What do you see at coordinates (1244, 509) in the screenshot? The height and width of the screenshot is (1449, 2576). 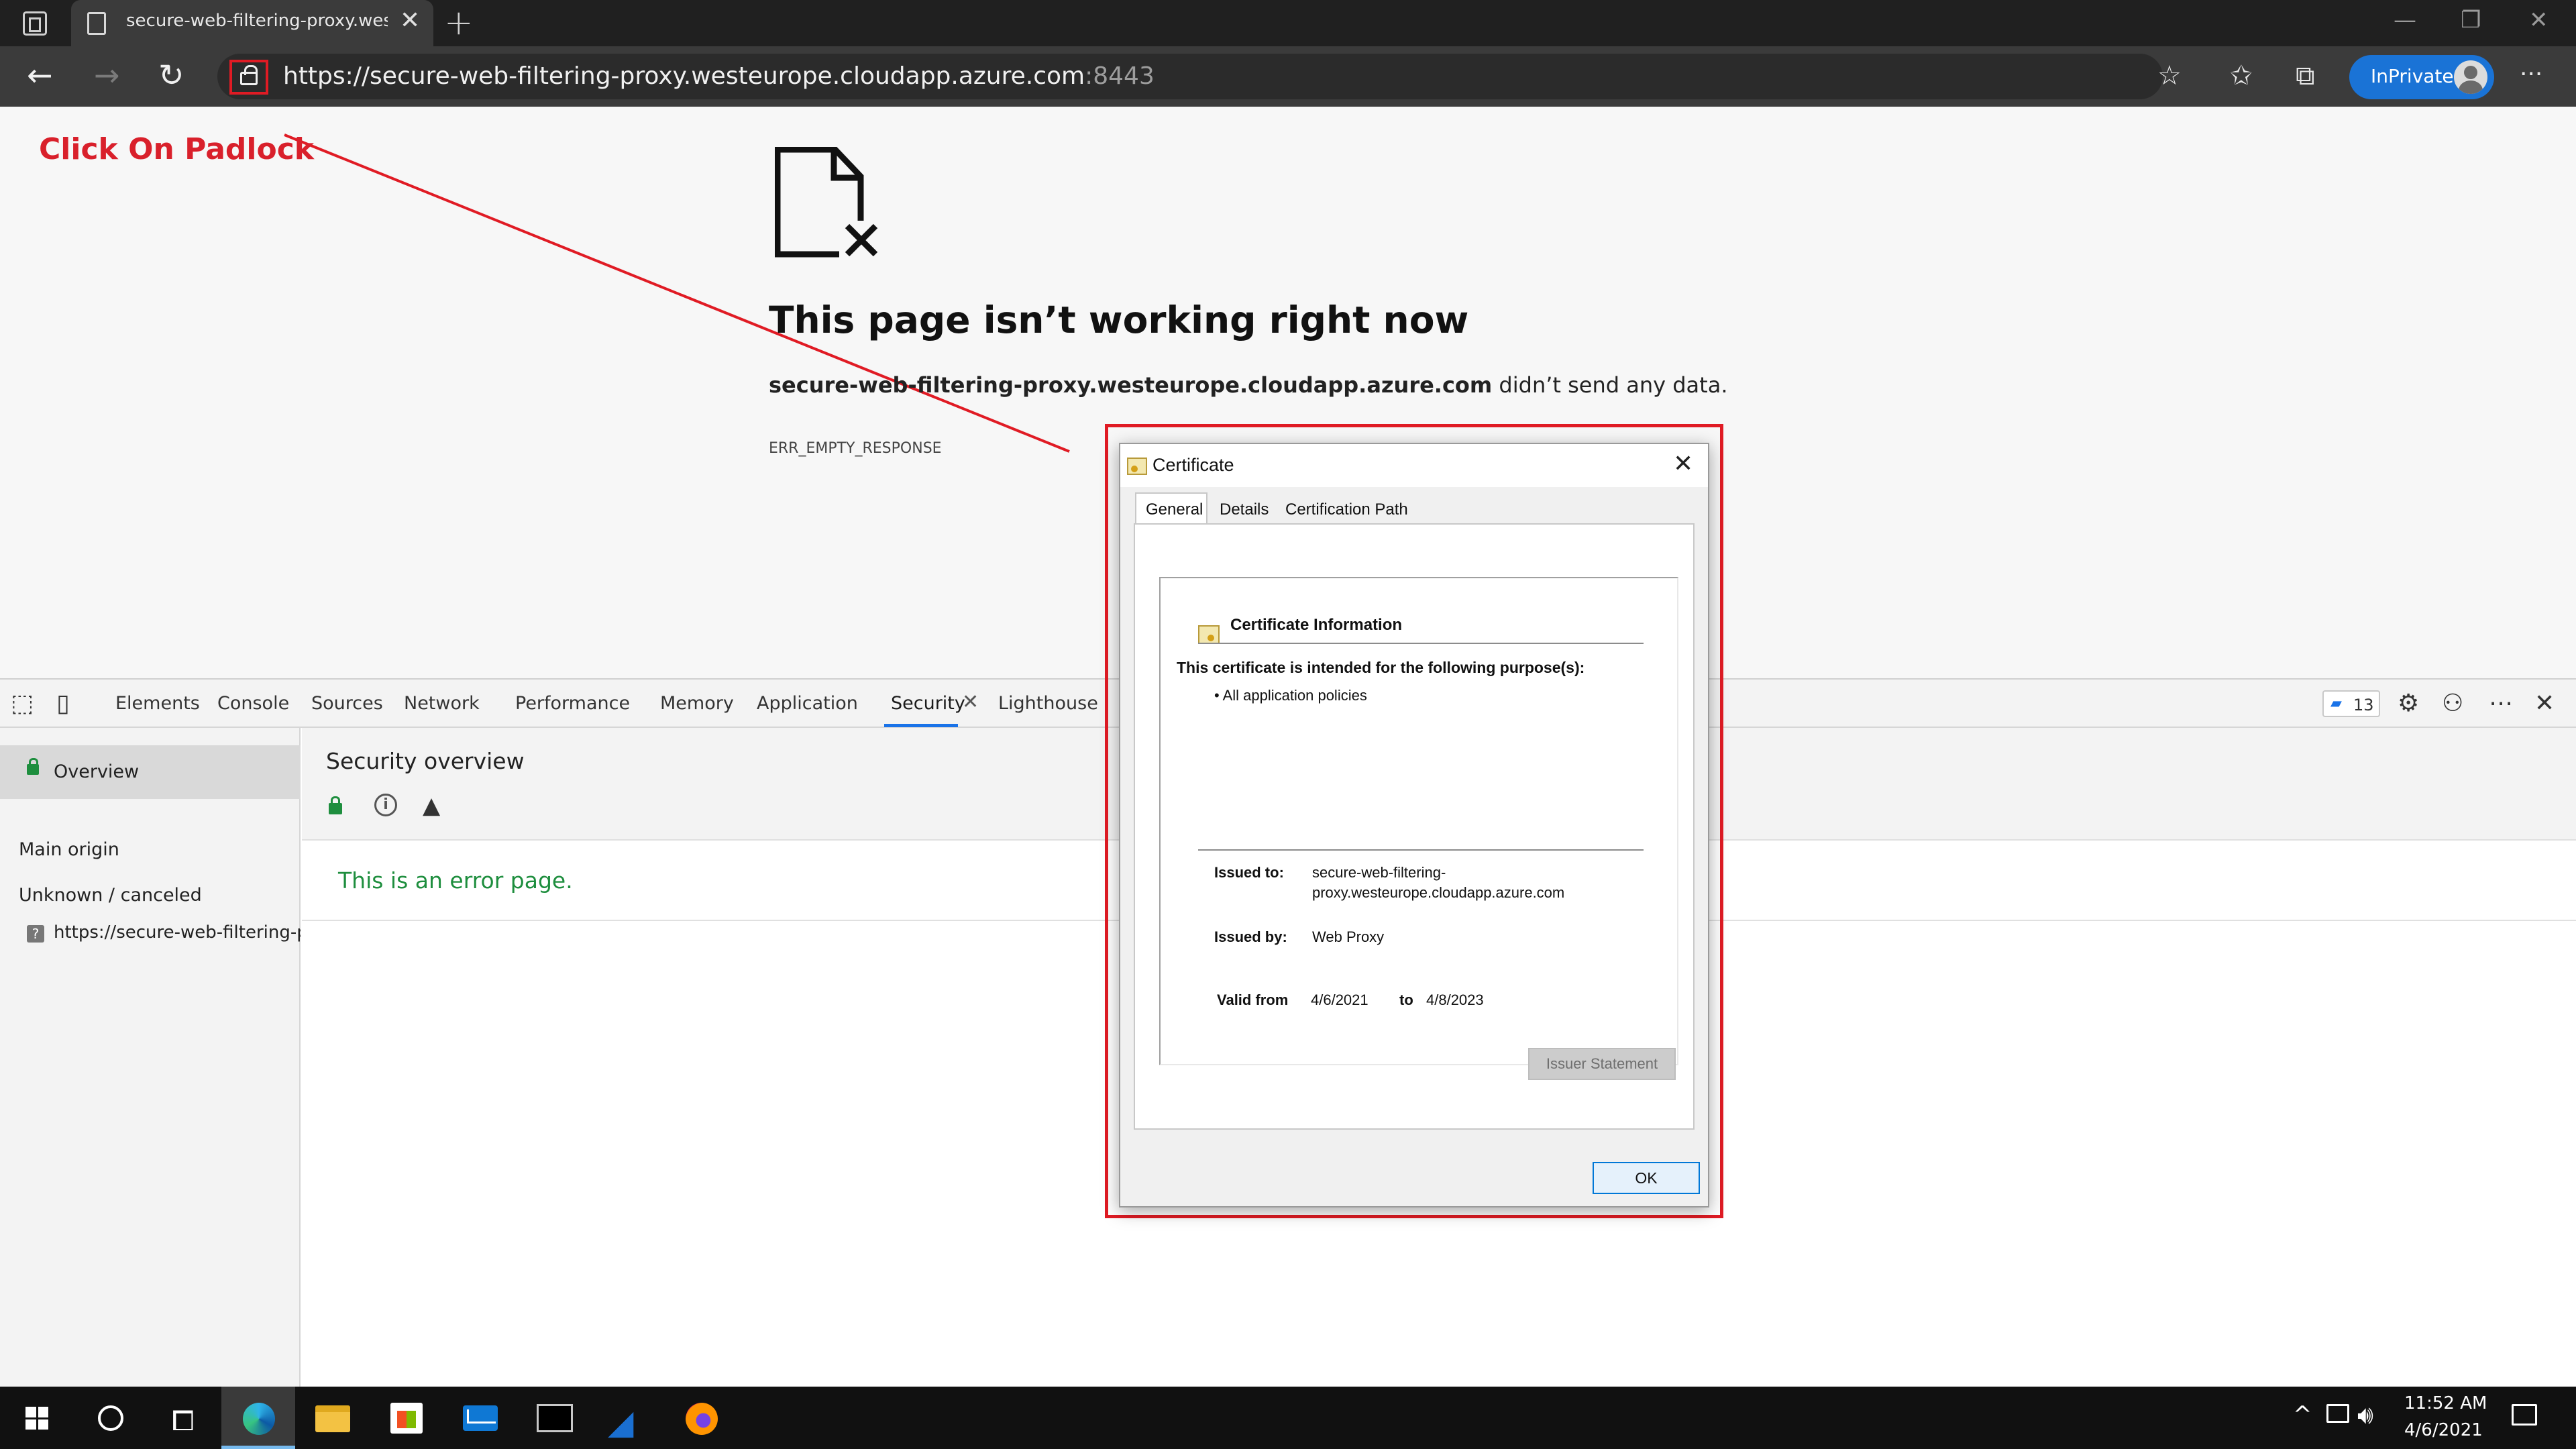 I see `cert-tab-details: Details` at bounding box center [1244, 509].